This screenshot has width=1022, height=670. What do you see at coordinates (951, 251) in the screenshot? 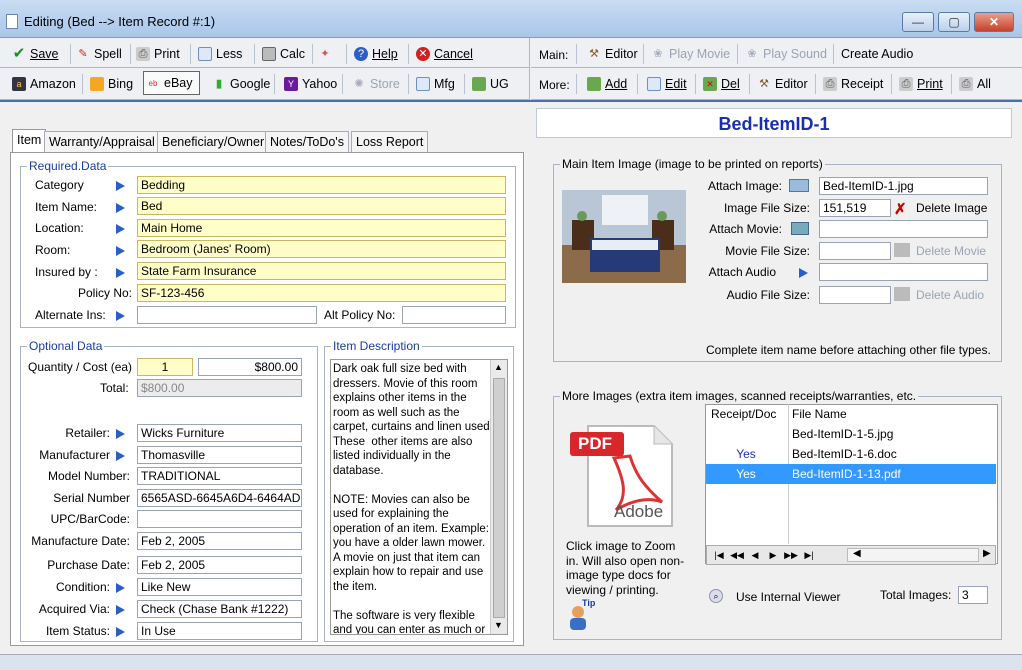
I see `delete-movie-button: Delete Movie` at bounding box center [951, 251].